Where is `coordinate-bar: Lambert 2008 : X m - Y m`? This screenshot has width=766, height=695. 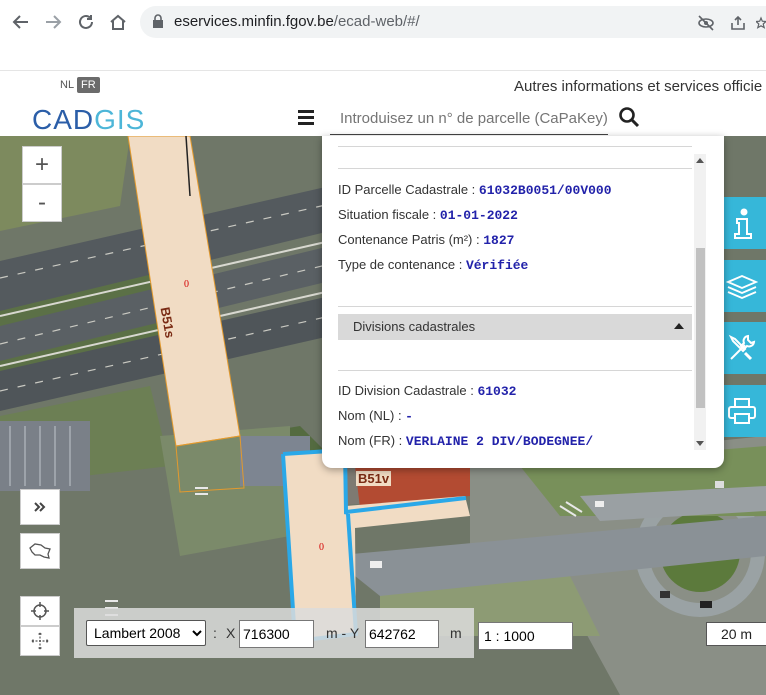 coordinate-bar: Lambert 2008 : X m - Y m is located at coordinates (274, 633).